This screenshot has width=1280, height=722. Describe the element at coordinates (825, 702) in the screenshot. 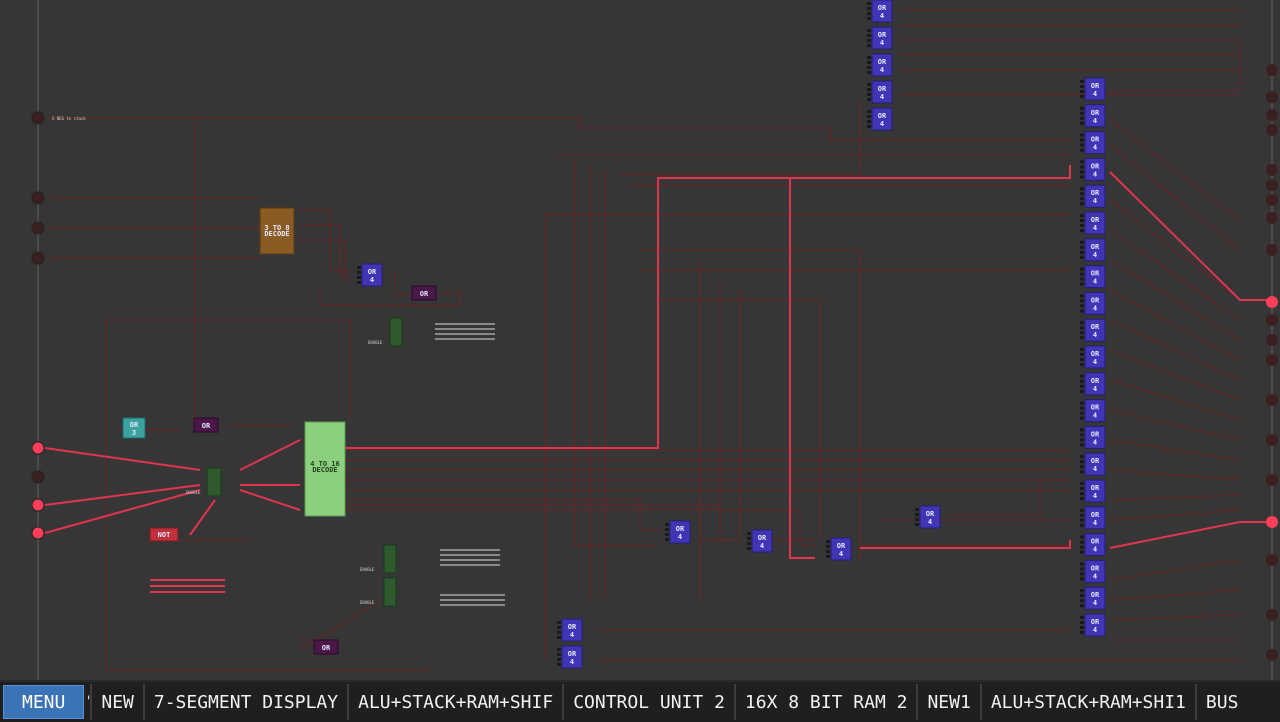

I see `tab-16x-8-bit-ram-2: 16X 8 BIT RAM 2` at that location.